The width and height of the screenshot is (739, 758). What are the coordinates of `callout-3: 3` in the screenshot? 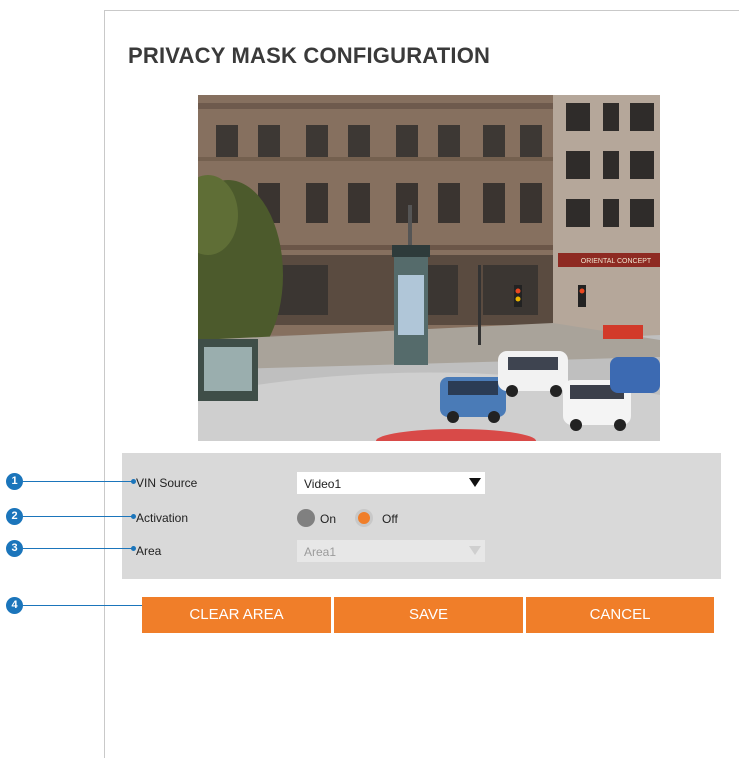 It's located at (14, 548).